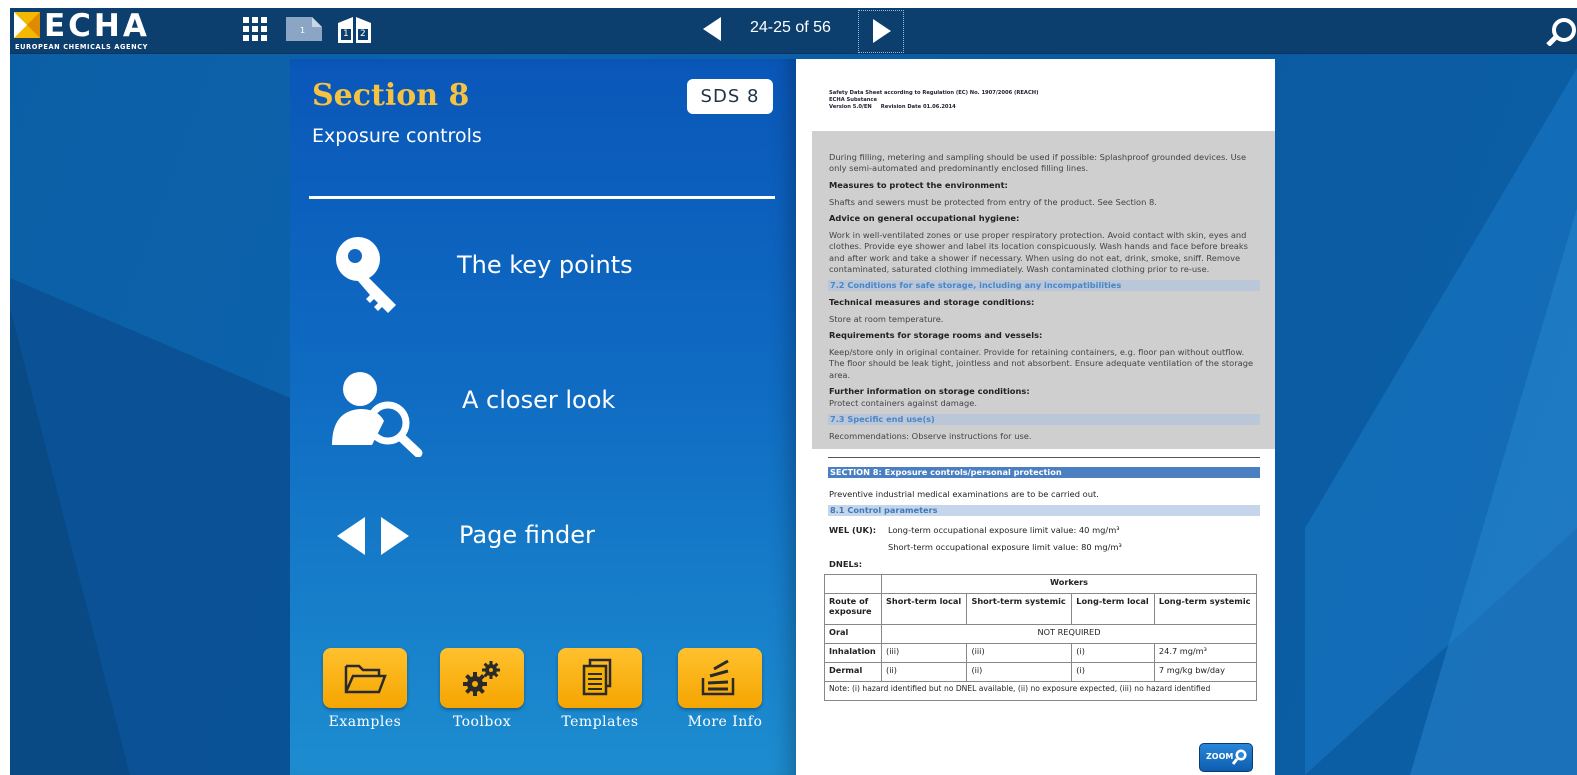 The height and width of the screenshot is (775, 1577). Describe the element at coordinates (255, 29) in the screenshot. I see `grid-view-icon` at that location.